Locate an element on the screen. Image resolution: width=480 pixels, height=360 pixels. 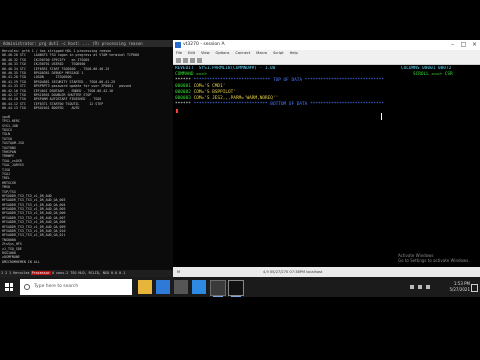
clock-date: 5/27/2021 is located at coordinates (459, 289).